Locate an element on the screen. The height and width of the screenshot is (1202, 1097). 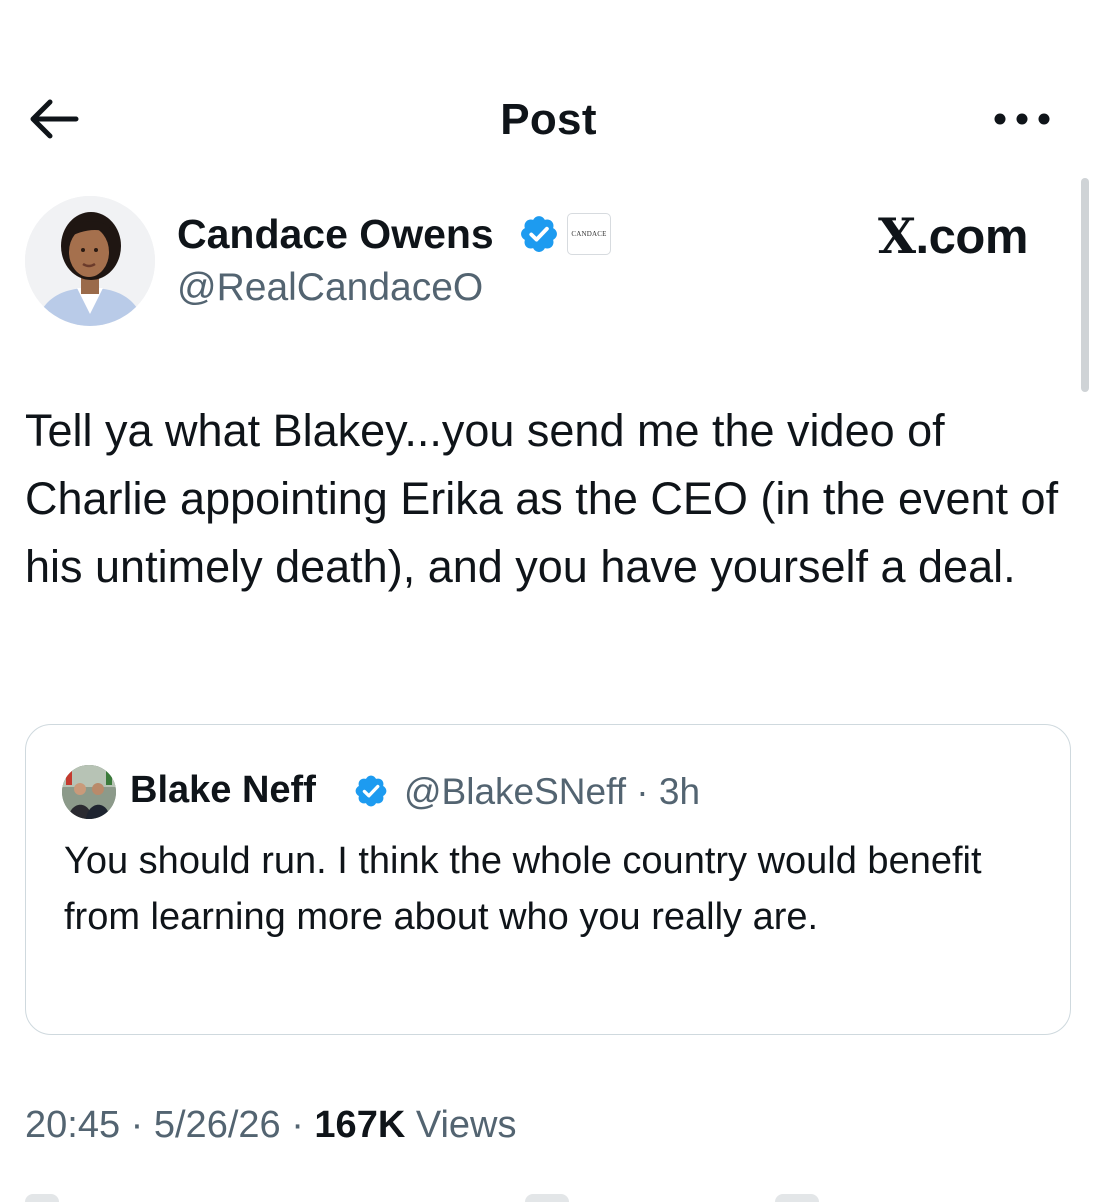
x-com-watermark: X.com is located at coordinates (953, 236).